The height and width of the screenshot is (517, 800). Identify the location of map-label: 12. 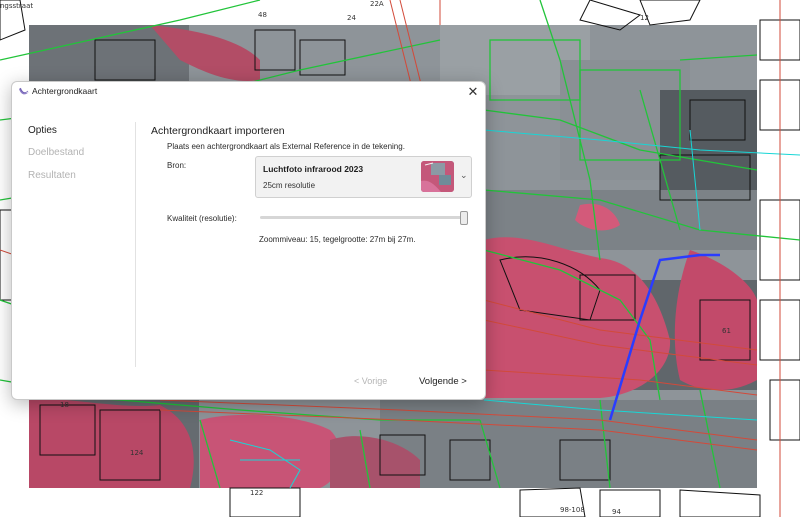
(644, 18).